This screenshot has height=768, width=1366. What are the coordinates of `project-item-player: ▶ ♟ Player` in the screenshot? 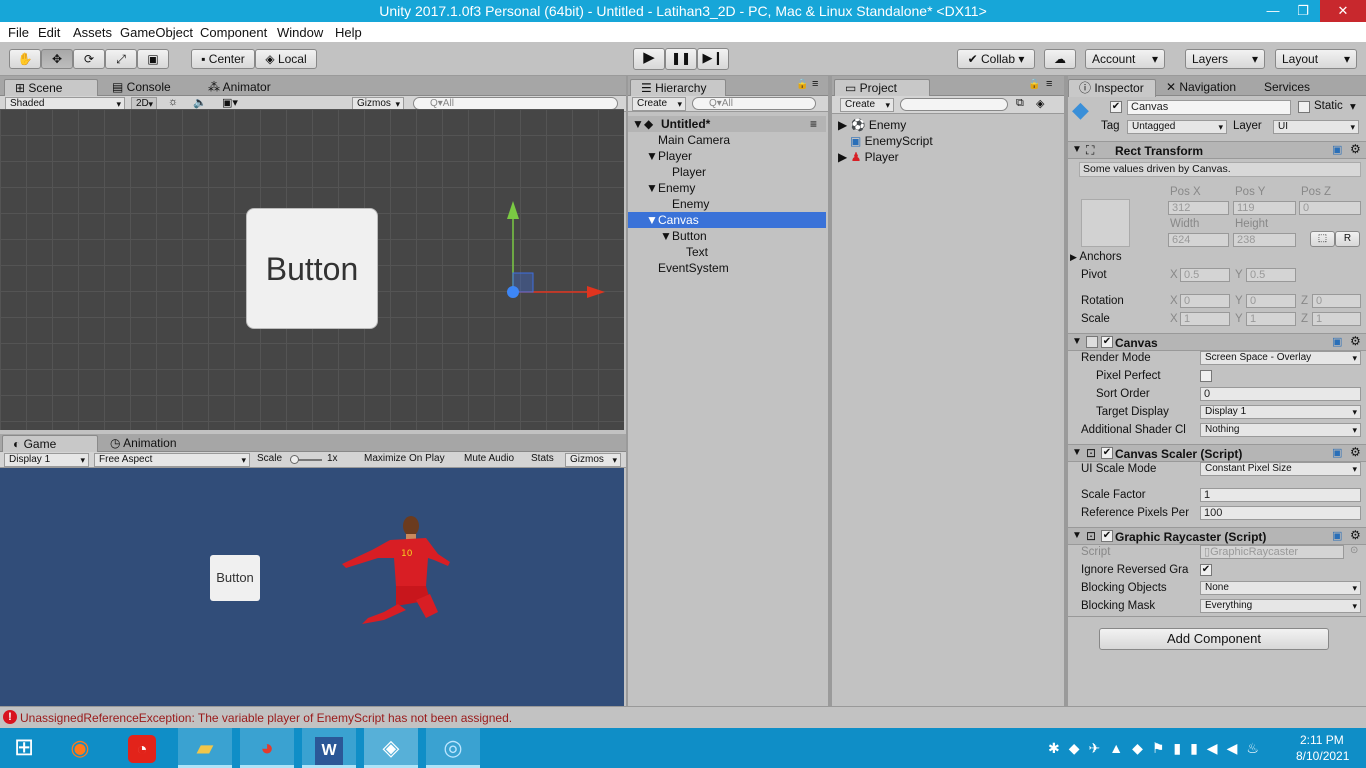 It's located at (868, 157).